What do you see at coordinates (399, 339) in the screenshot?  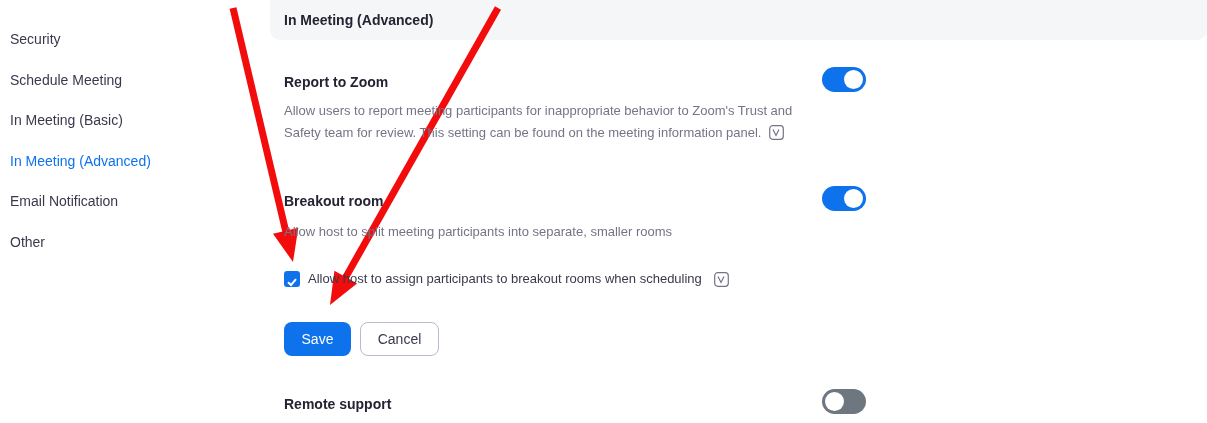 I see `cancel-button: Cancel` at bounding box center [399, 339].